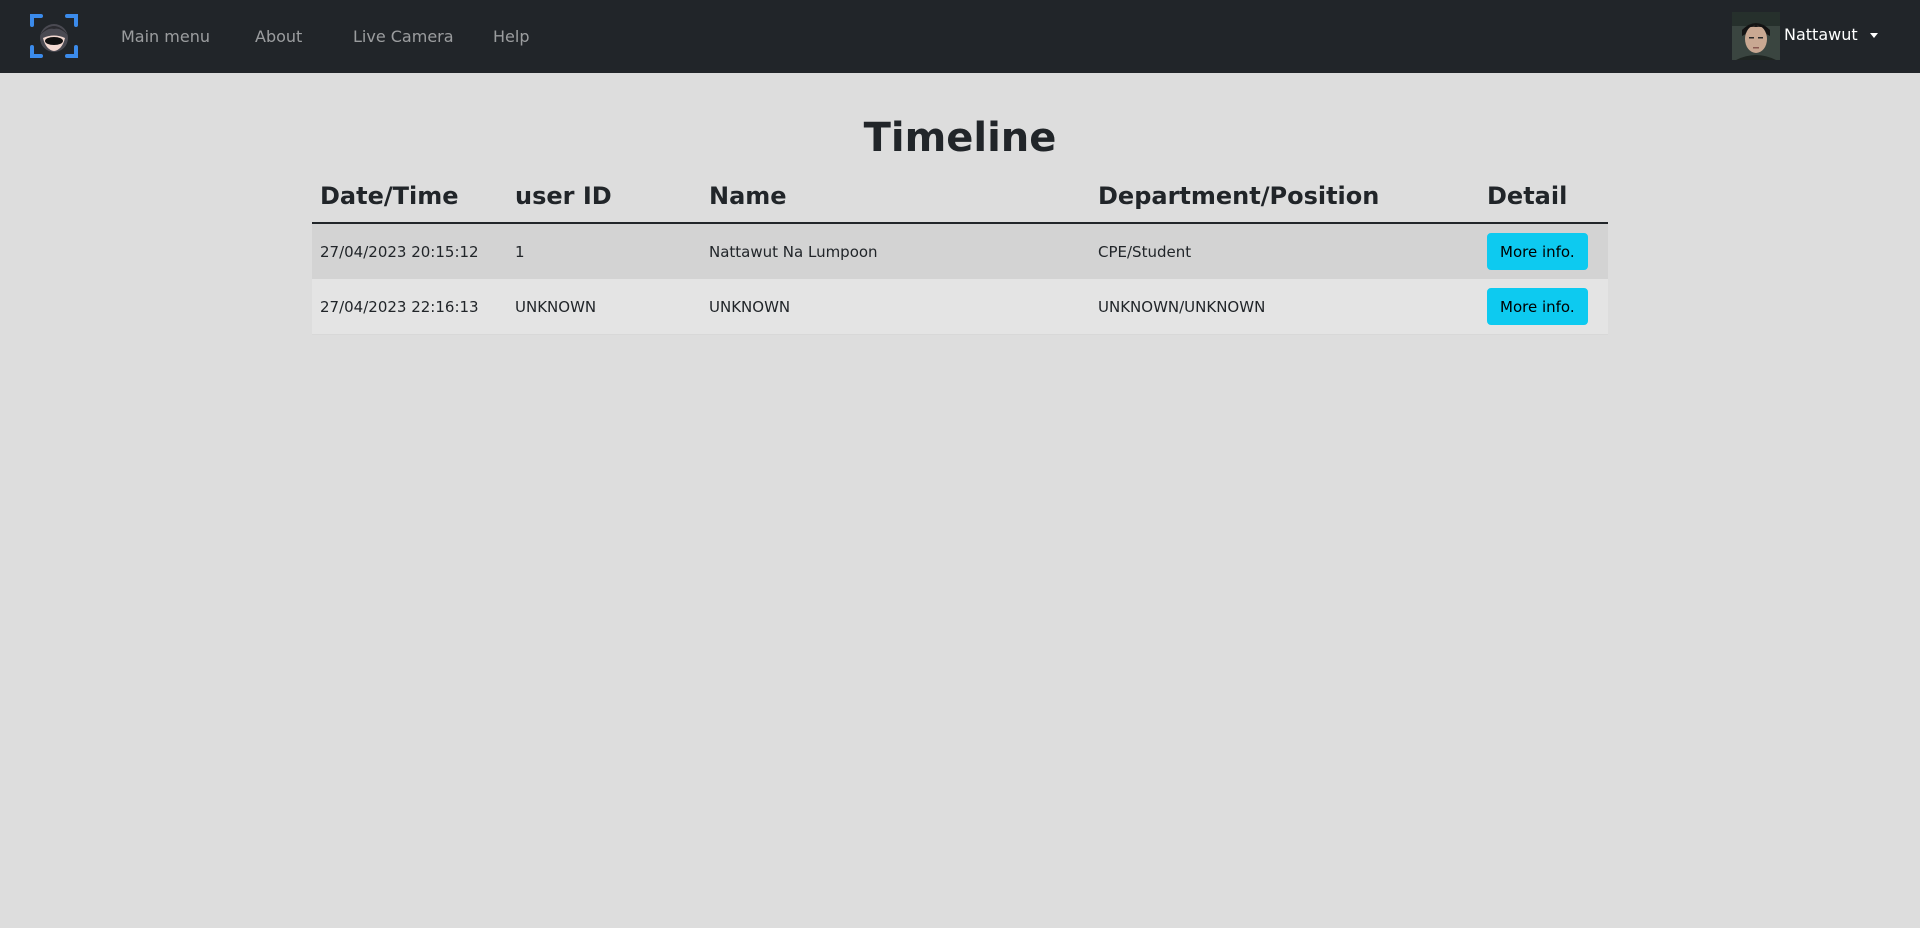 This screenshot has width=1920, height=928. I want to click on nav-link-main-menu: Main menu, so click(165, 36).